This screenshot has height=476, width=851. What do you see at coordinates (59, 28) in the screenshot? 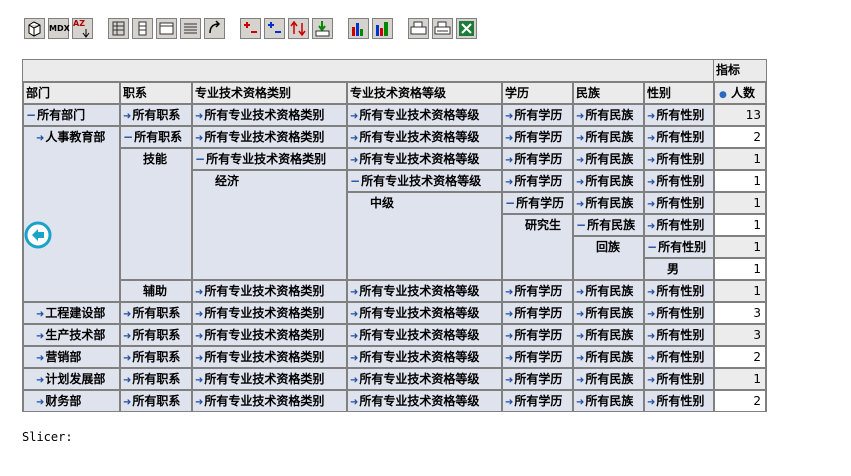
I see `mdx-icon: MDX` at bounding box center [59, 28].